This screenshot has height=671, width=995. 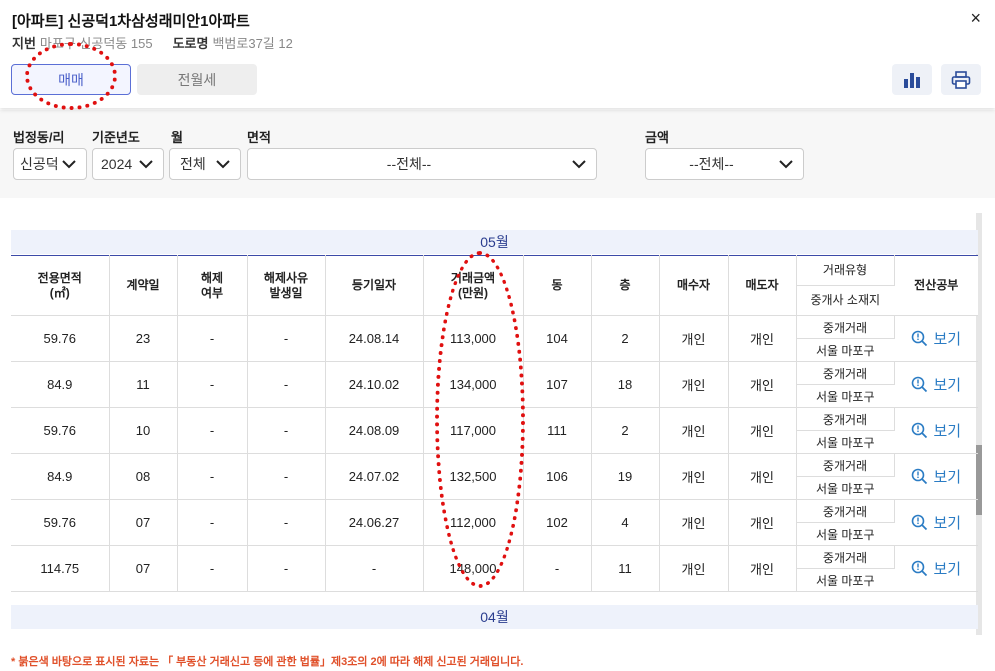 I want to click on cell-floor: 18, so click(x=625, y=384).